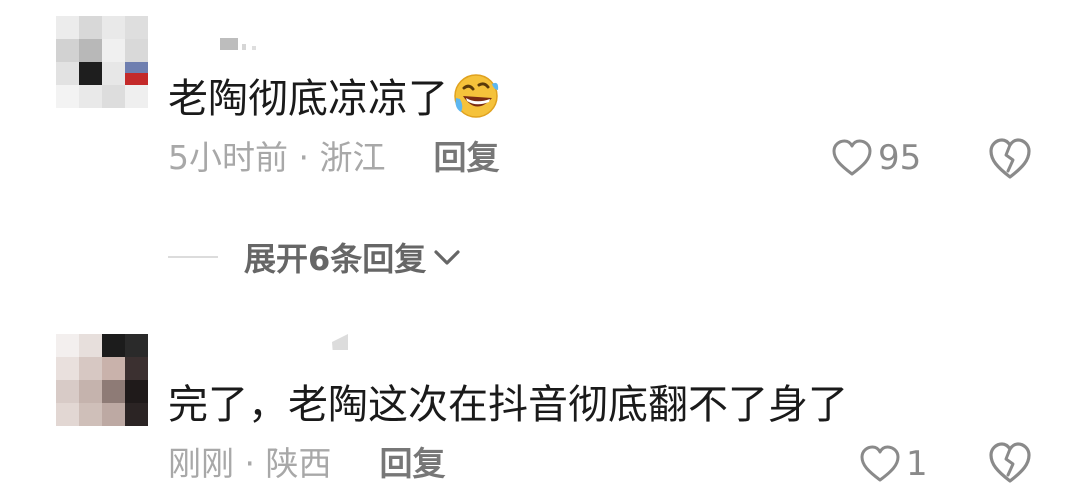  I want to click on comment-text: 老陶彻底凉凉了, so click(334, 102).